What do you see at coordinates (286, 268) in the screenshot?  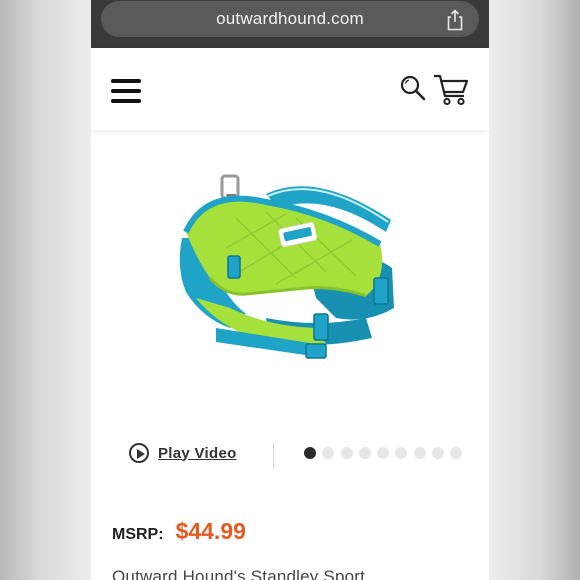 I see `product-image` at bounding box center [286, 268].